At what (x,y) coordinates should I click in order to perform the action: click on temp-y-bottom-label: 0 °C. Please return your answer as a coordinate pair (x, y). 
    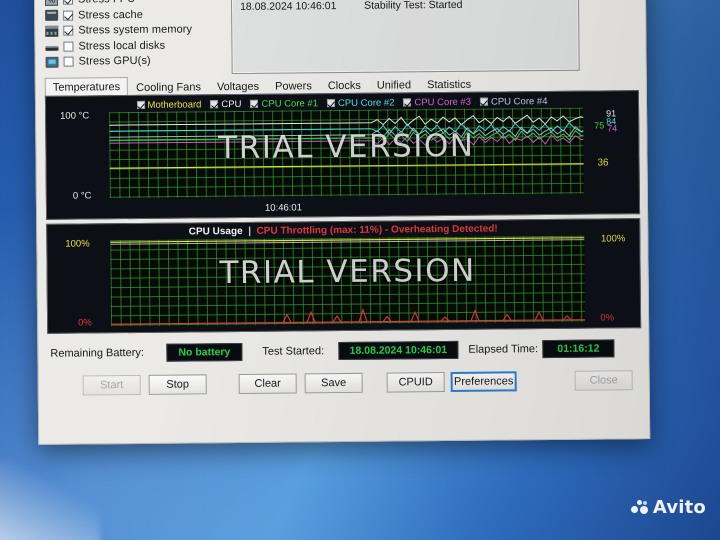
    Looking at the image, I should click on (82, 196).